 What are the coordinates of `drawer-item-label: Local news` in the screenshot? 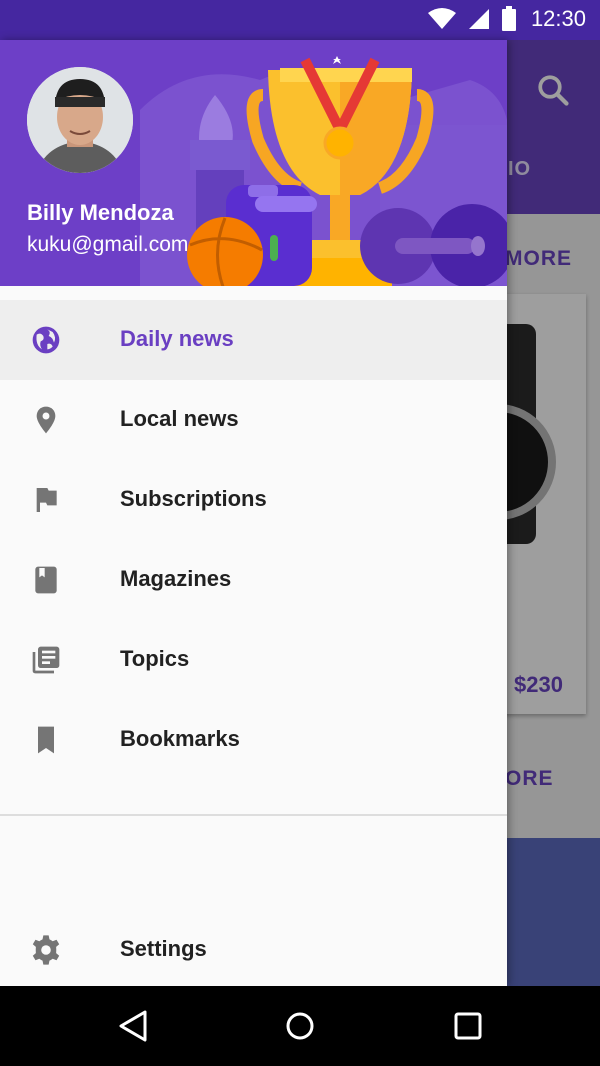 It's located at (179, 418).